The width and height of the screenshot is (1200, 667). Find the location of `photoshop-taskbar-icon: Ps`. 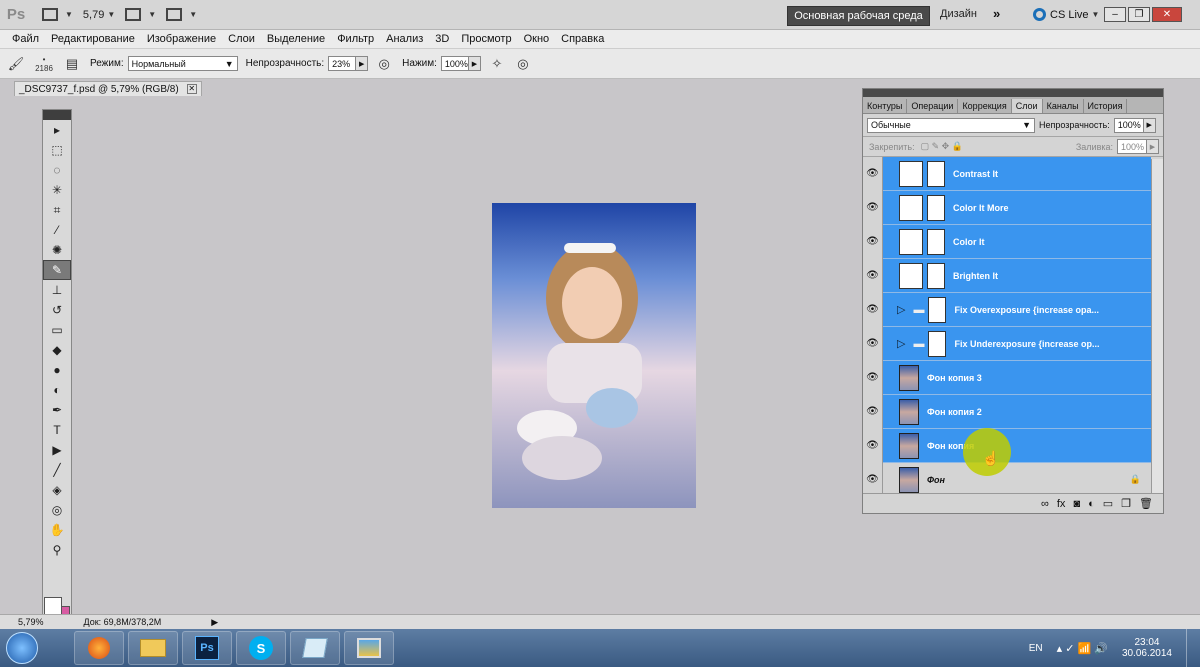

photoshop-taskbar-icon: Ps is located at coordinates (207, 648).